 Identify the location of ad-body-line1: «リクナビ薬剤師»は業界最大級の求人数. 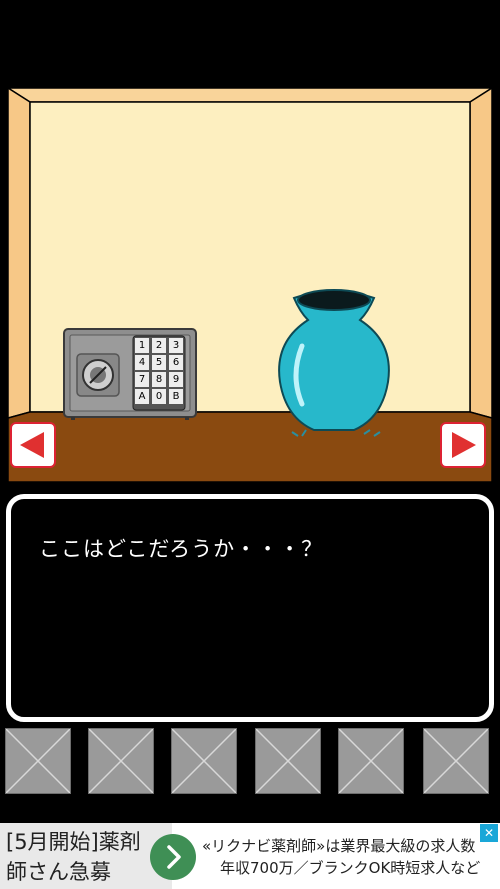
(339, 846).